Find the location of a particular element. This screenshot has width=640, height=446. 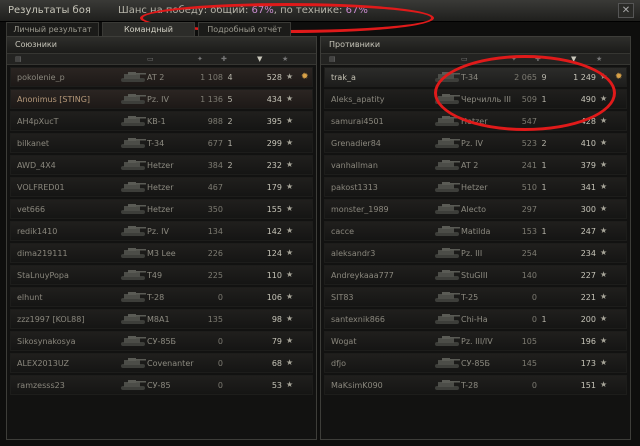

player-row: VOLFRED01 Hetzer 467 179 ★ is located at coordinates (161, 187).